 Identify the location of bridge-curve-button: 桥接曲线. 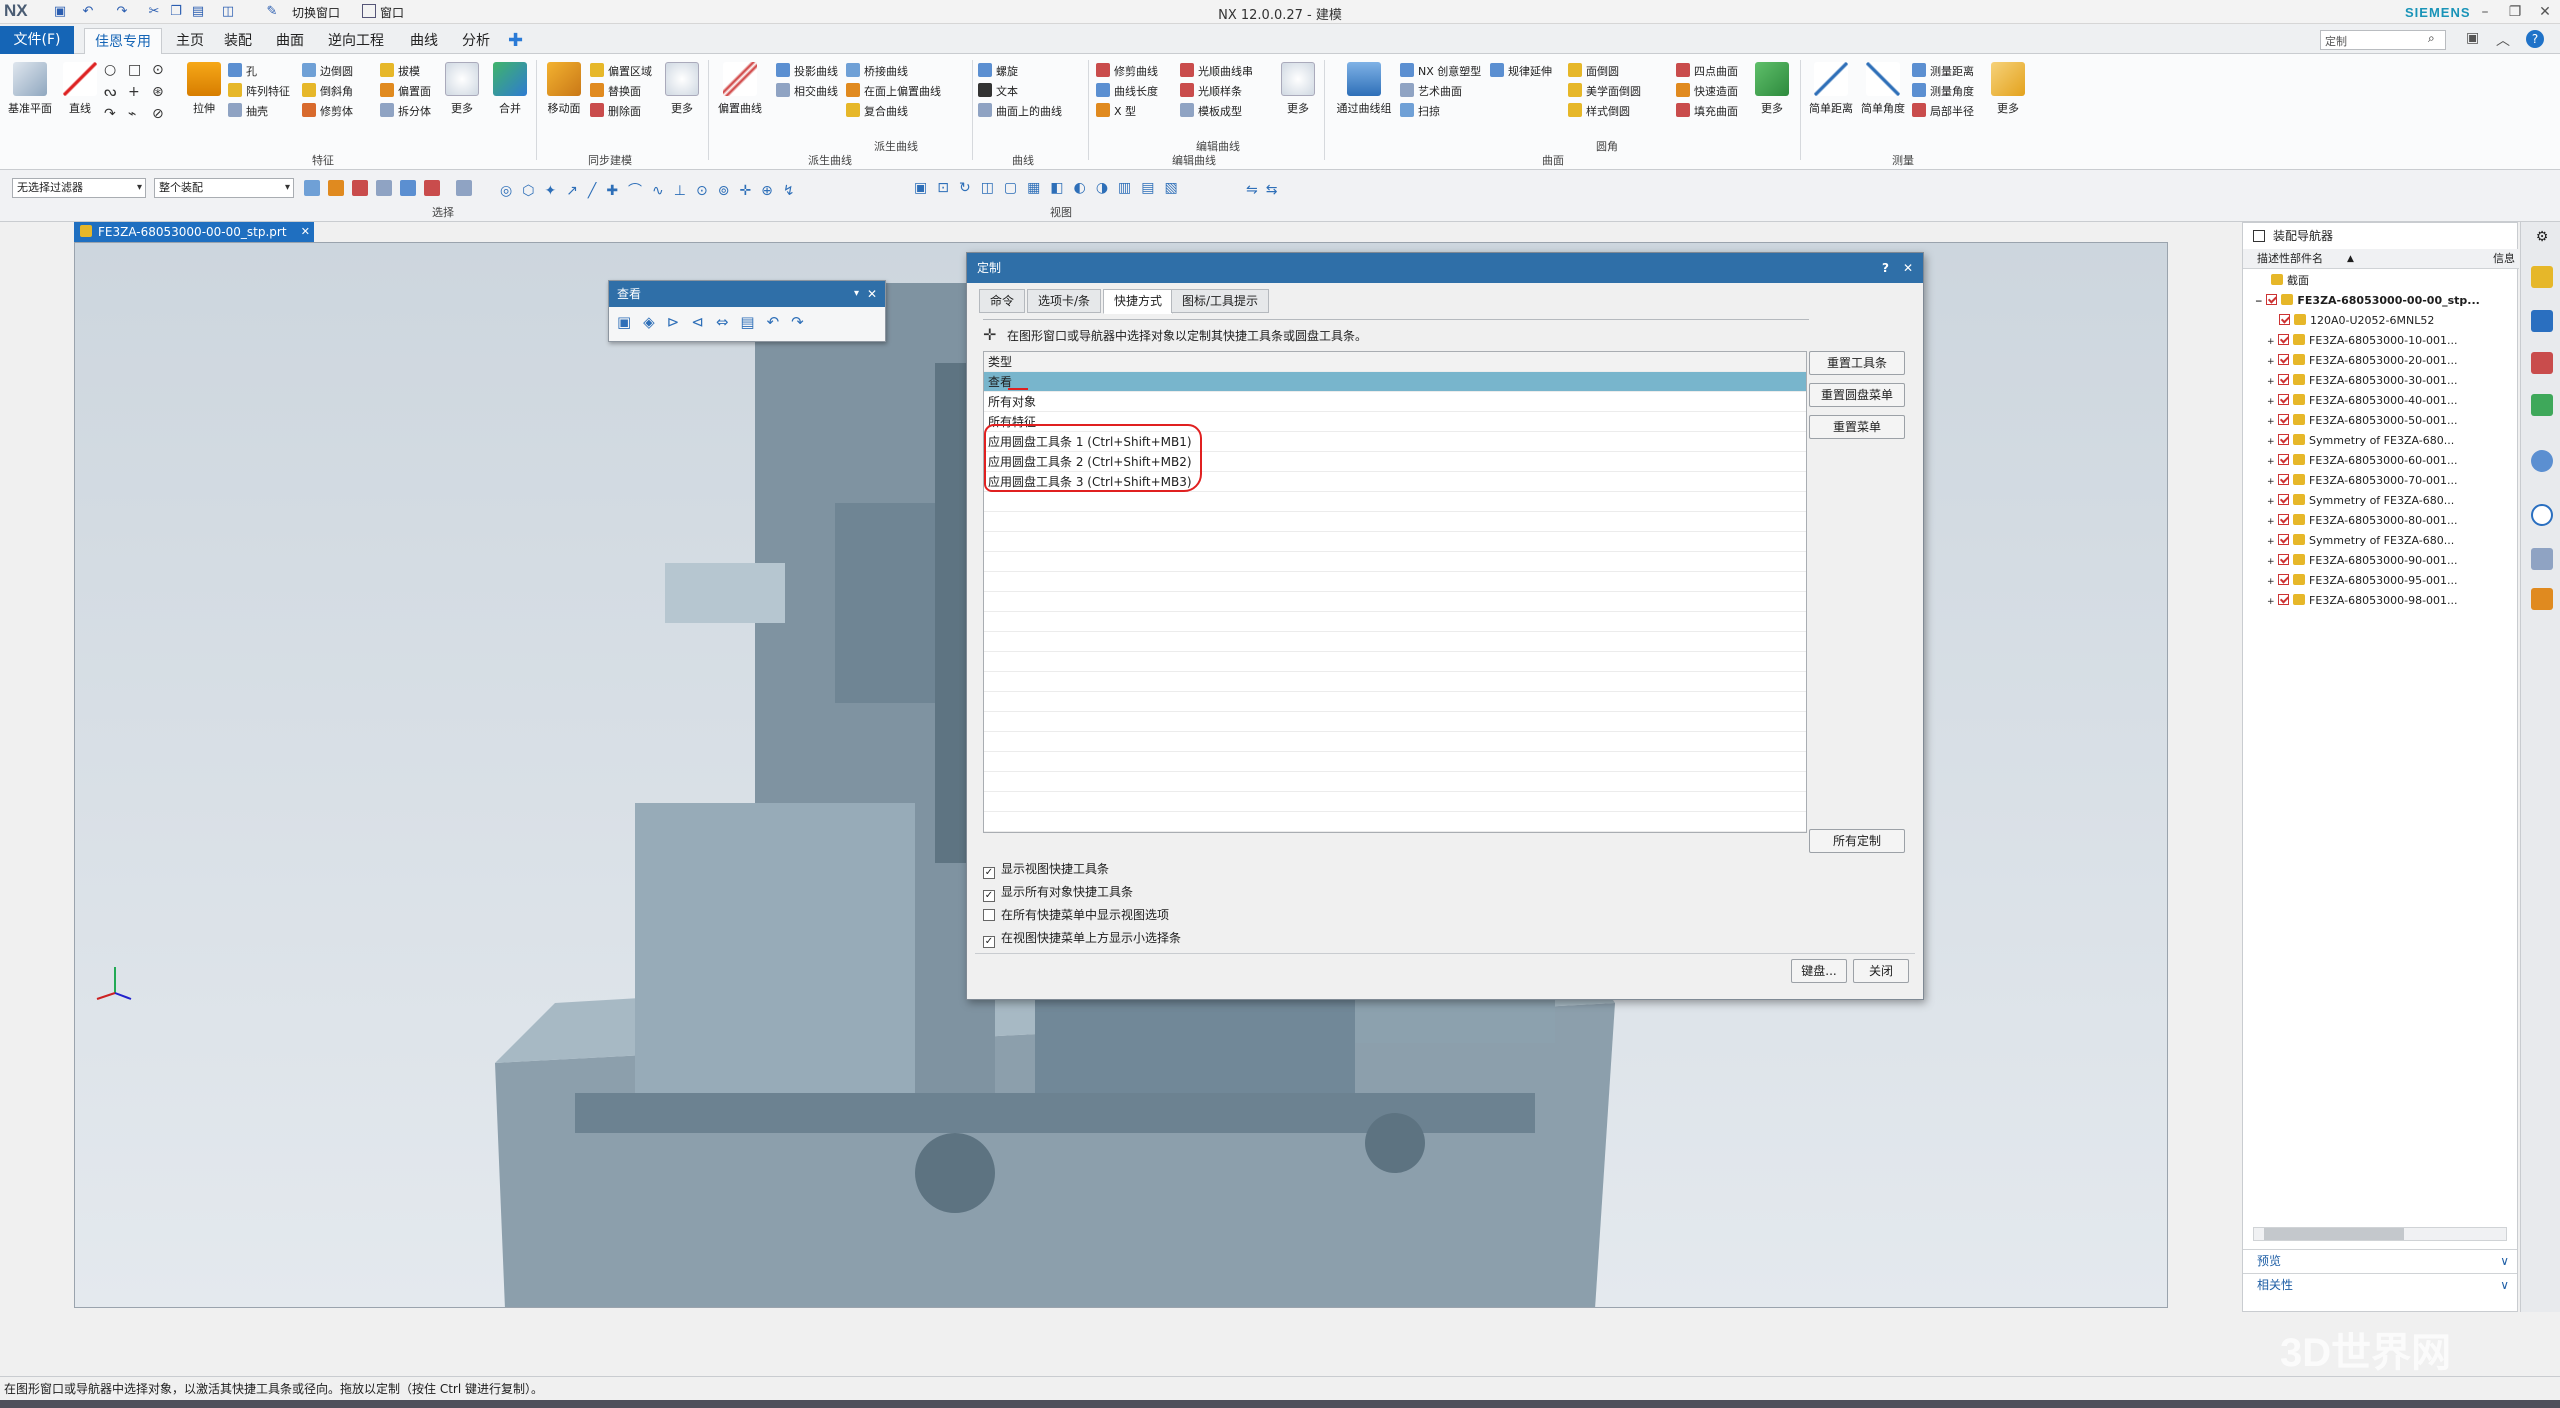
(893, 72).